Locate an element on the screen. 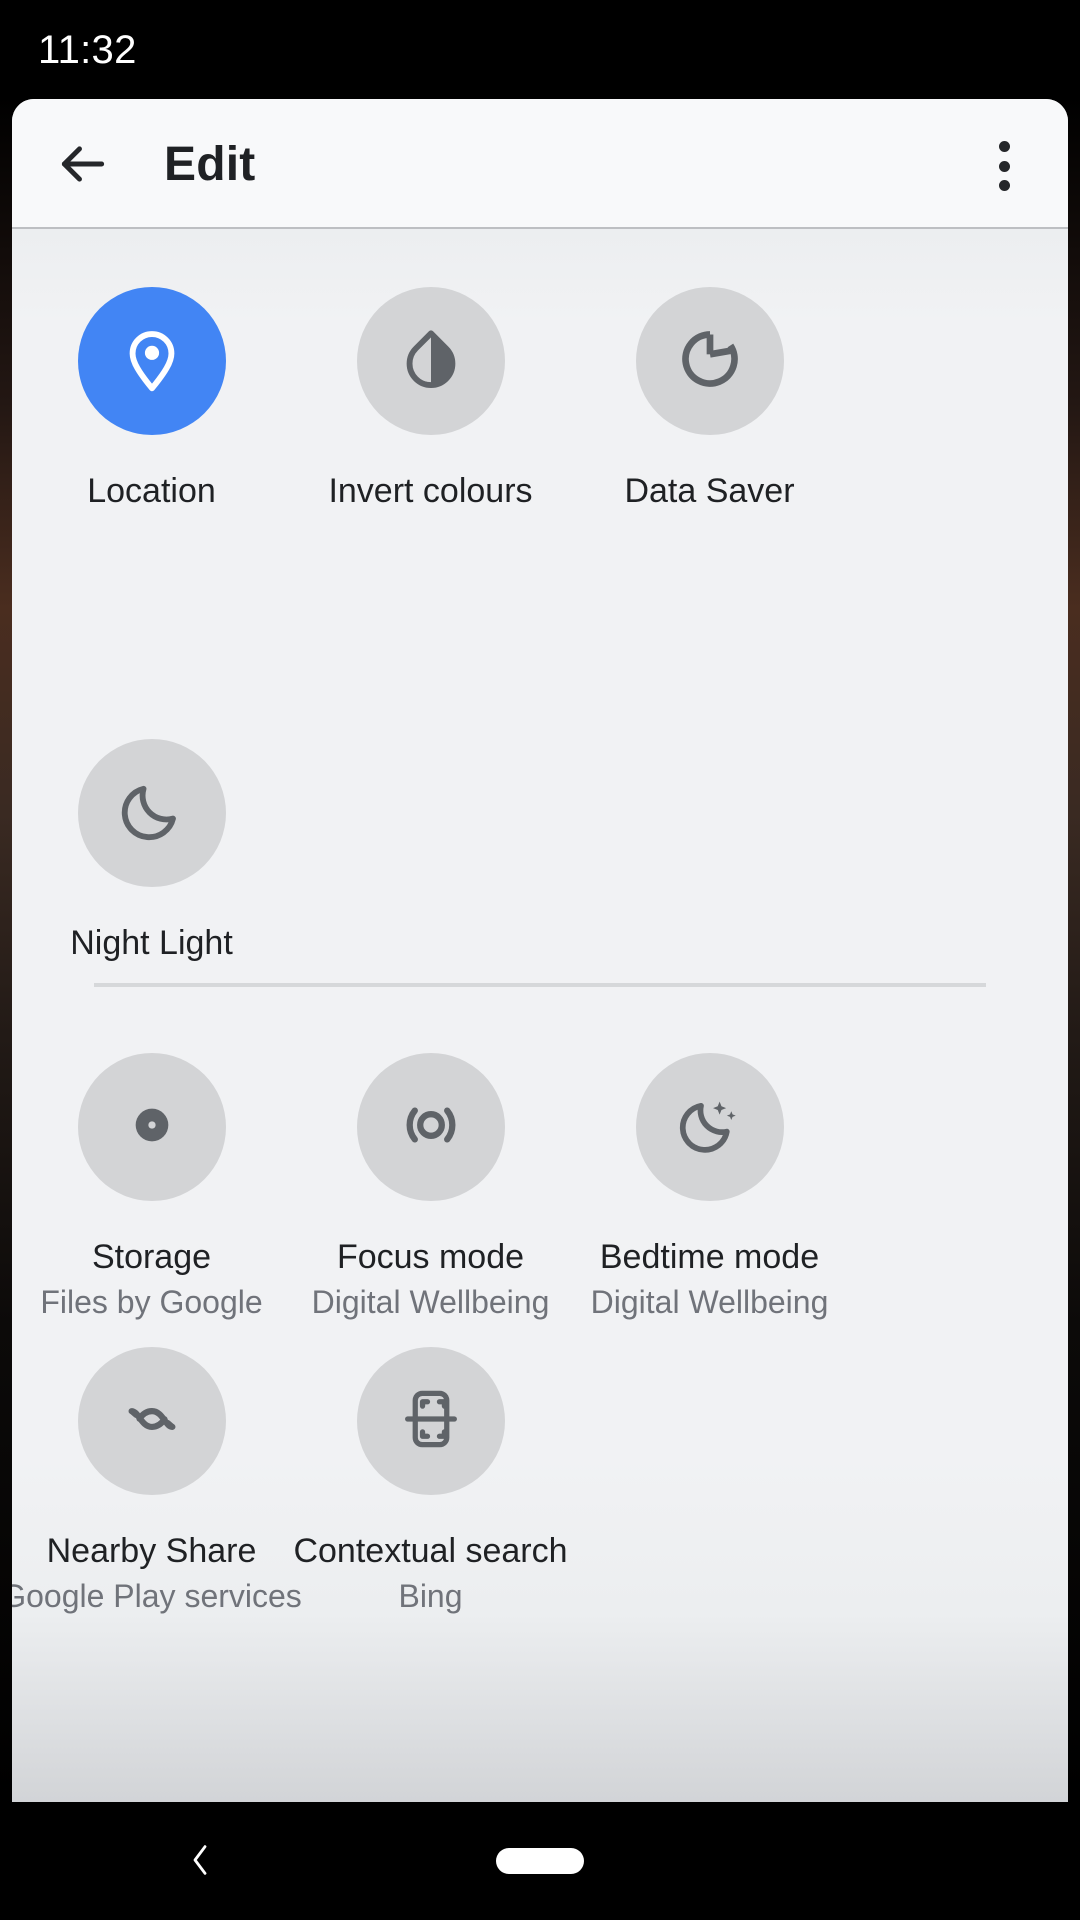  tile-contextual-search: Contextual search Bing is located at coordinates (430, 1471).